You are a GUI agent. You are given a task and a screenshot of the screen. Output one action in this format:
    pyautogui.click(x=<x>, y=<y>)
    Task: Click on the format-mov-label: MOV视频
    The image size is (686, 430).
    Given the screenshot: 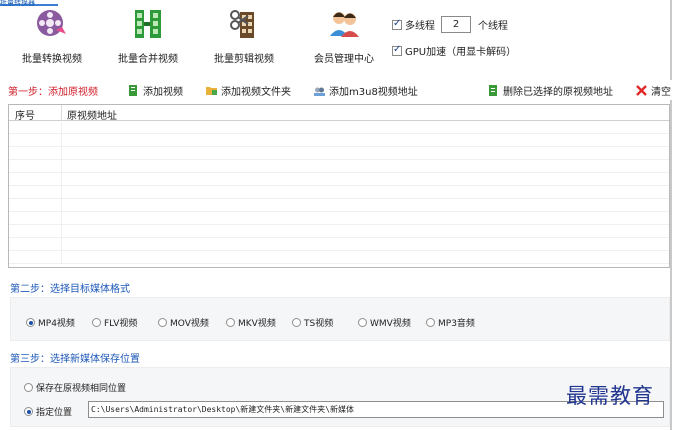 What is the action you would take?
    pyautogui.click(x=189, y=324)
    